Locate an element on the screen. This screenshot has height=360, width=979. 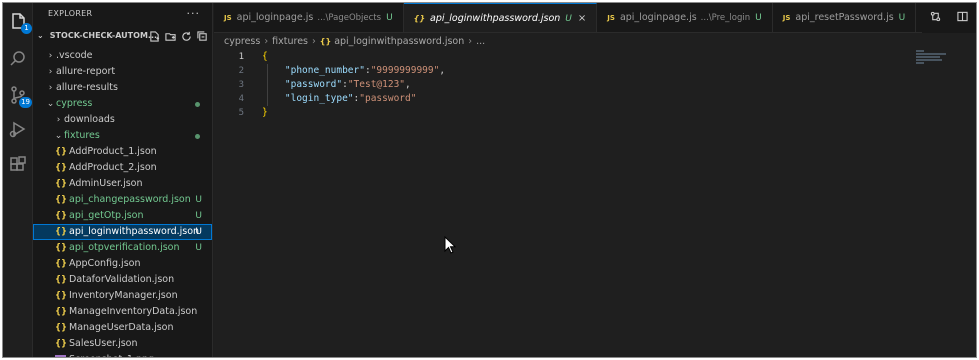
tree-item-label: .vscode is located at coordinates (74, 55).